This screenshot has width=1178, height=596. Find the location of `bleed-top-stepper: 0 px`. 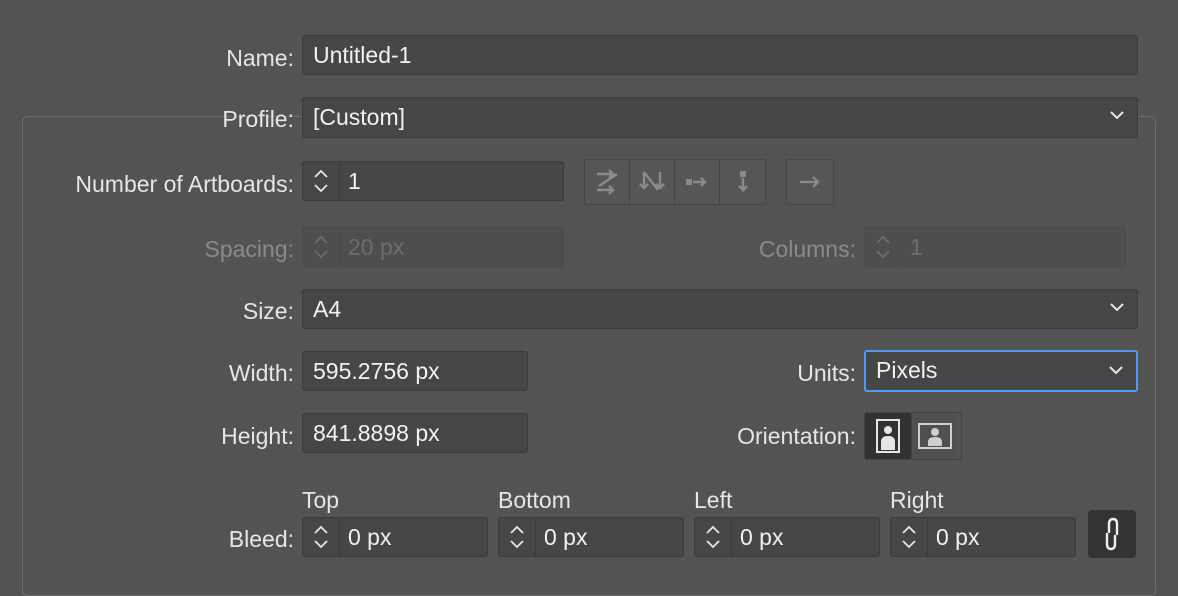

bleed-top-stepper: 0 px is located at coordinates (395, 537).